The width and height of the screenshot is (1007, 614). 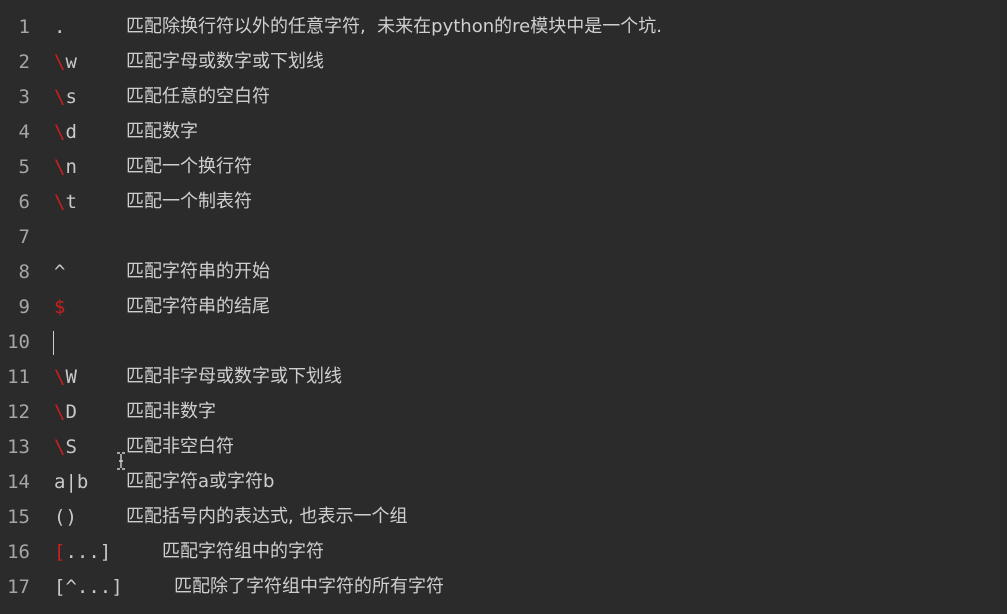 I want to click on regex-token: \D, so click(x=65, y=412).